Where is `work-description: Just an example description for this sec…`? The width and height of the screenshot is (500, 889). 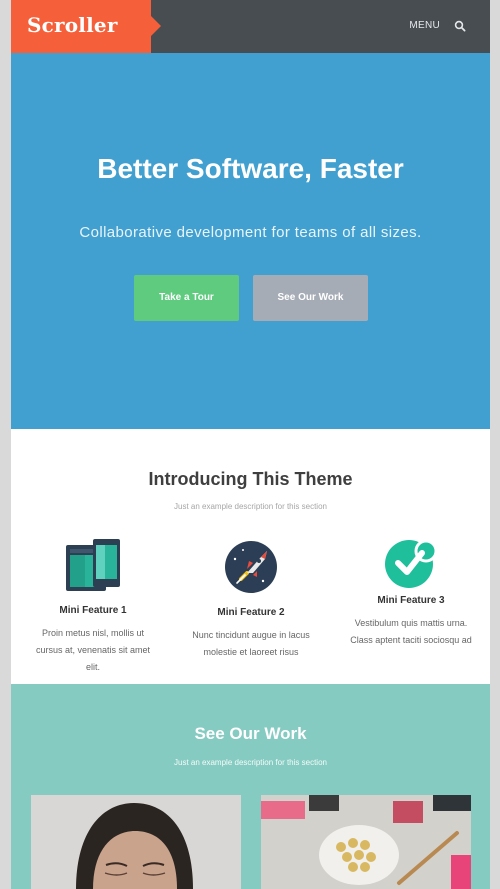
work-description: Just an example description for this sec… is located at coordinates (250, 762).